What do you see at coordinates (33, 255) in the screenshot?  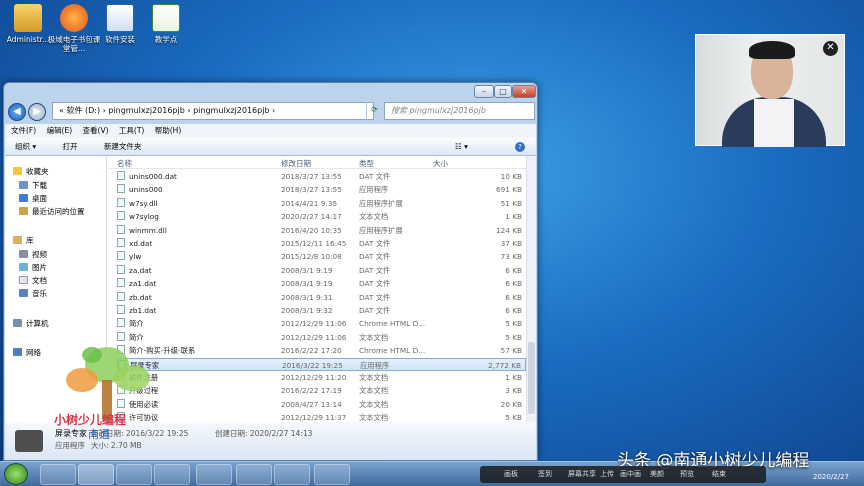 I see `nav-videos: 视频` at bounding box center [33, 255].